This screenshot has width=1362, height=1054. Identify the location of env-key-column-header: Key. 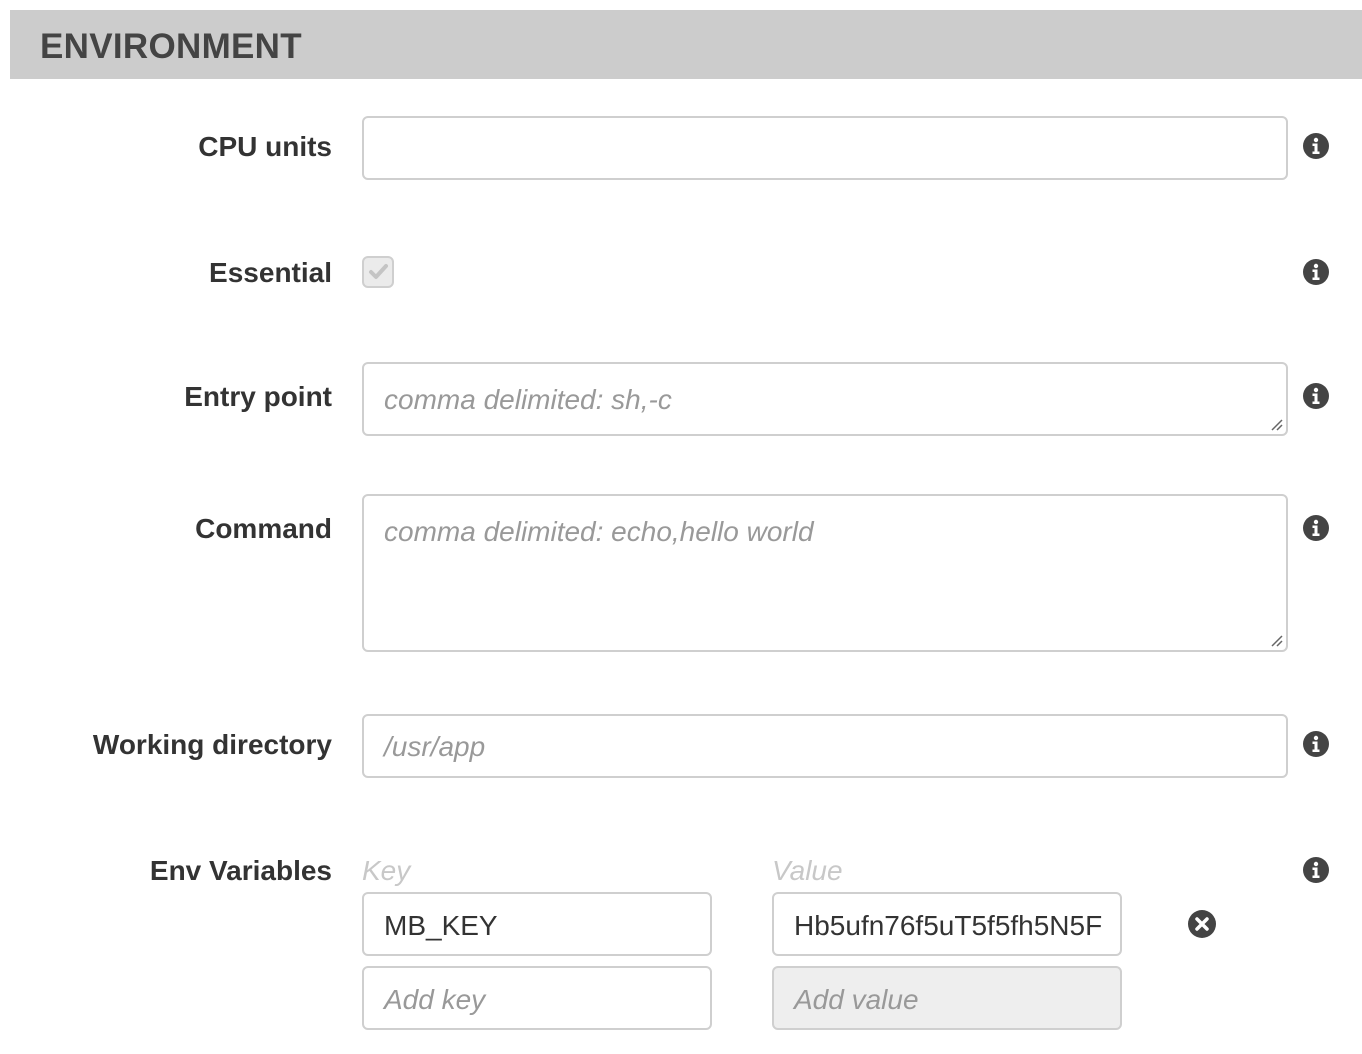
(386, 870).